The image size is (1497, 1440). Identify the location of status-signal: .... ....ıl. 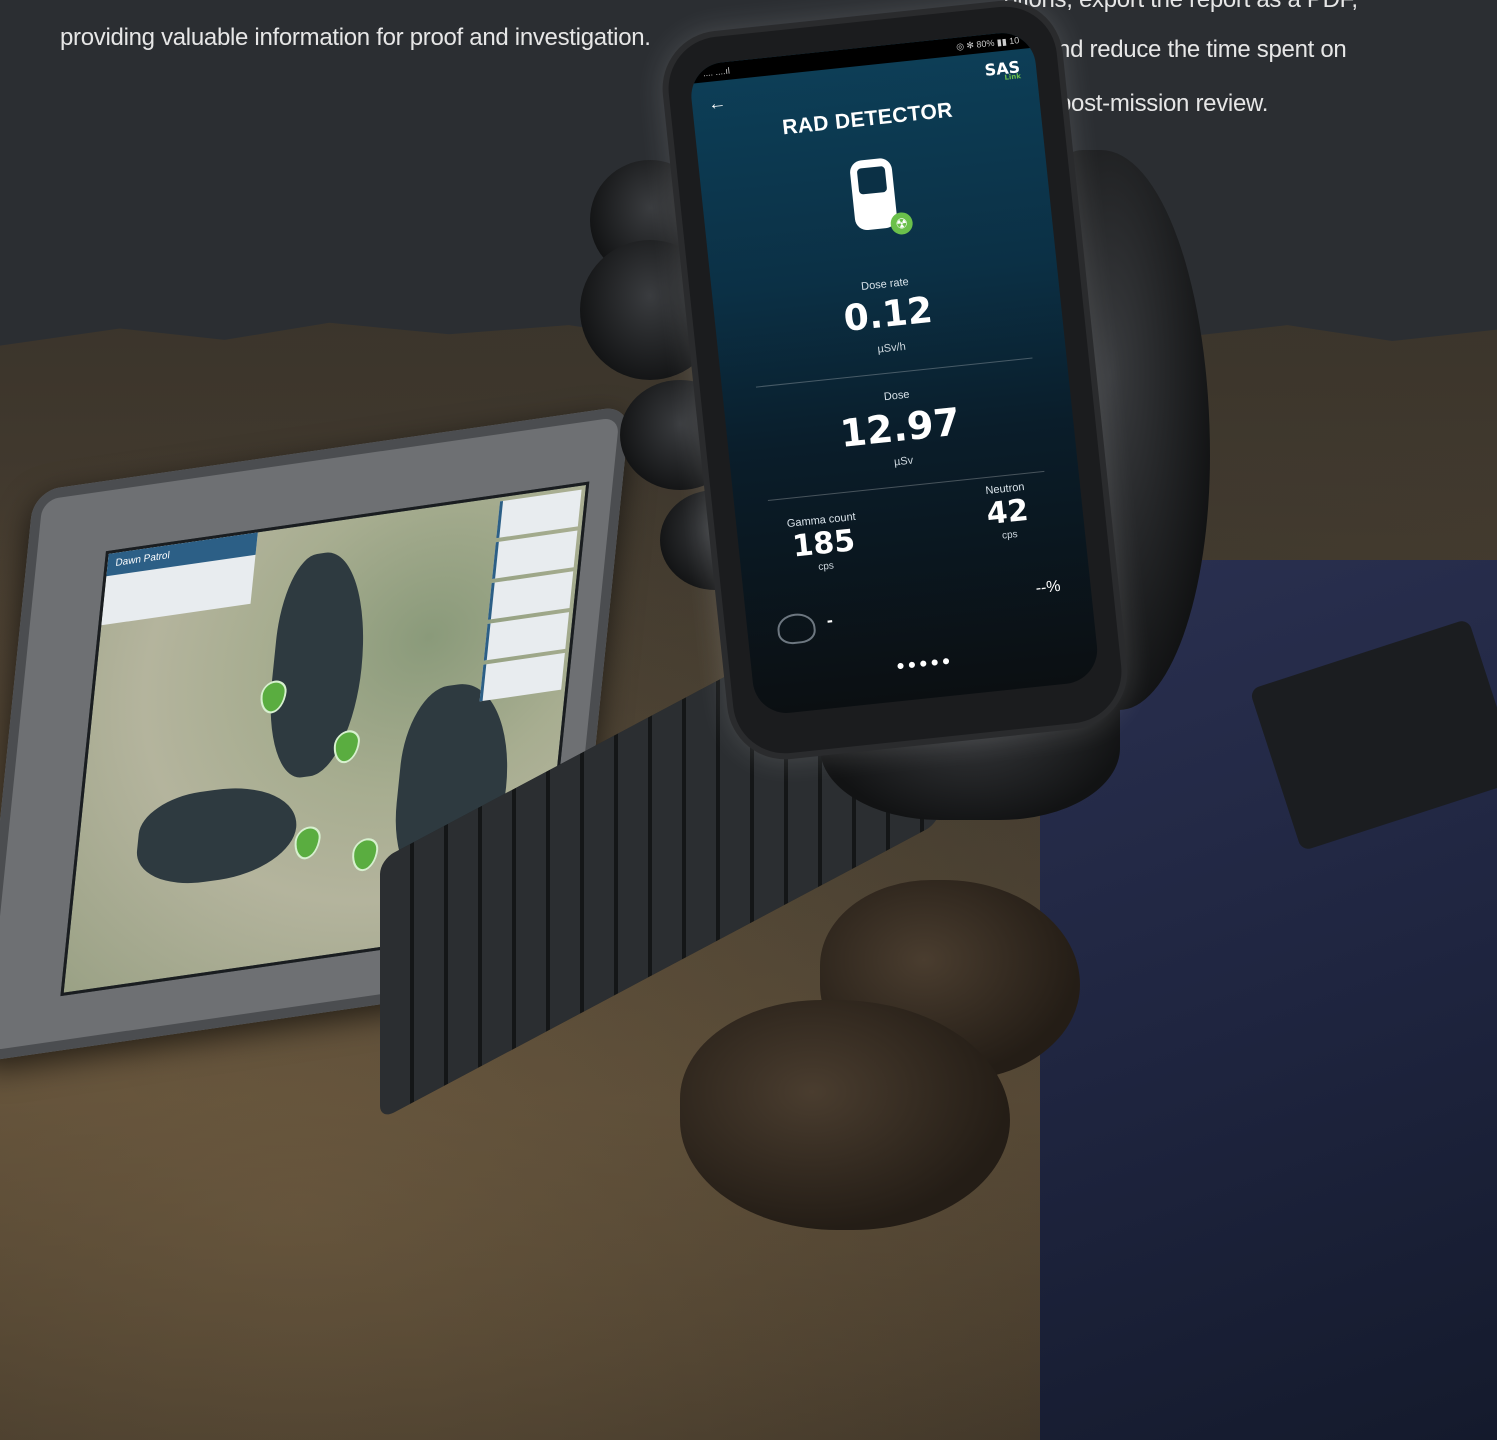
(716, 72).